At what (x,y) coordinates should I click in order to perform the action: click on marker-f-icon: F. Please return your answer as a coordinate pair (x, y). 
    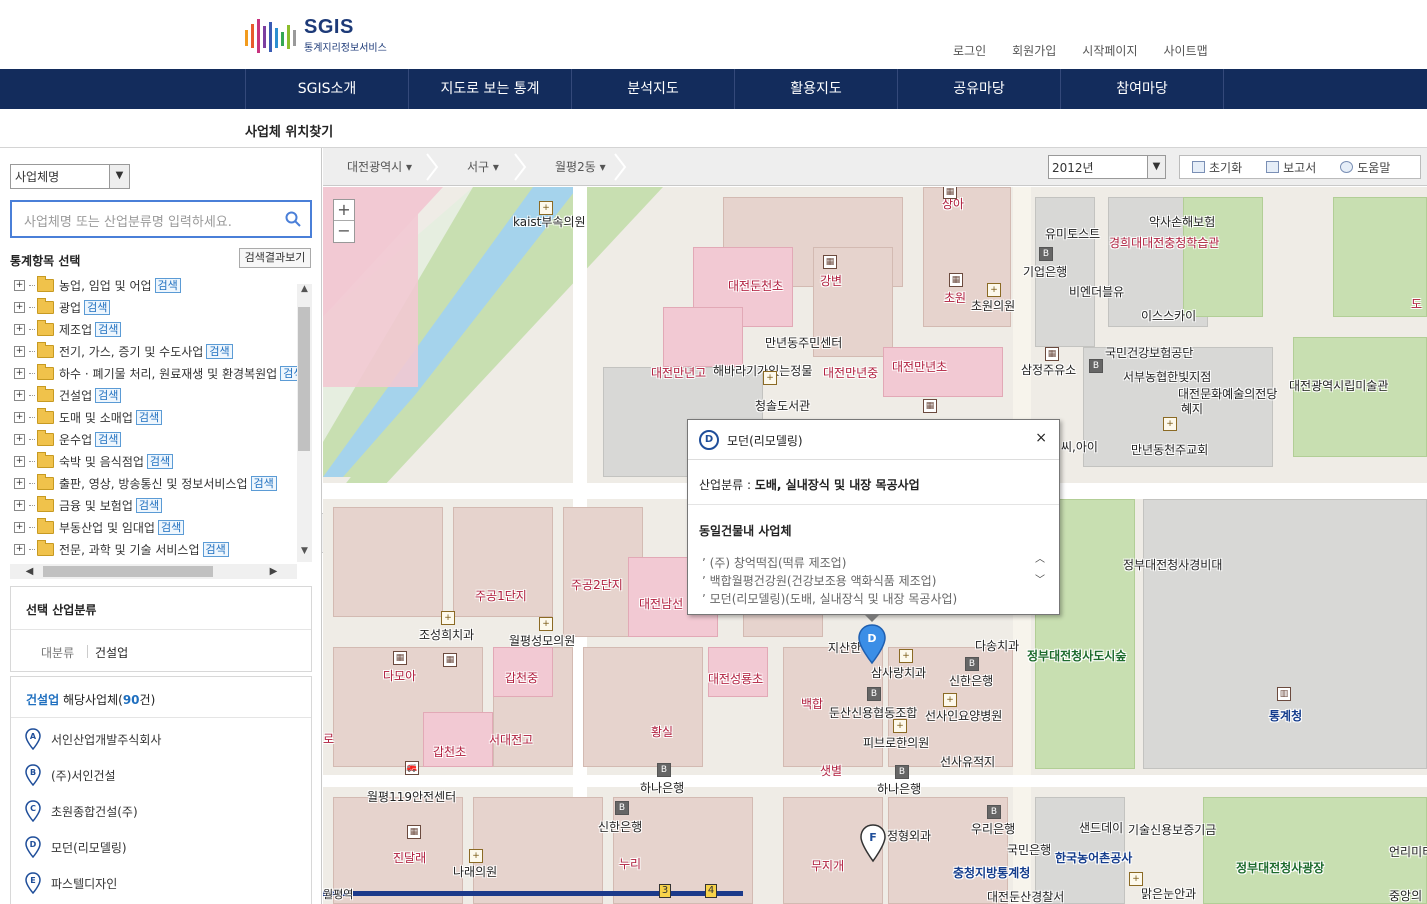
    Looking at the image, I should click on (873, 843).